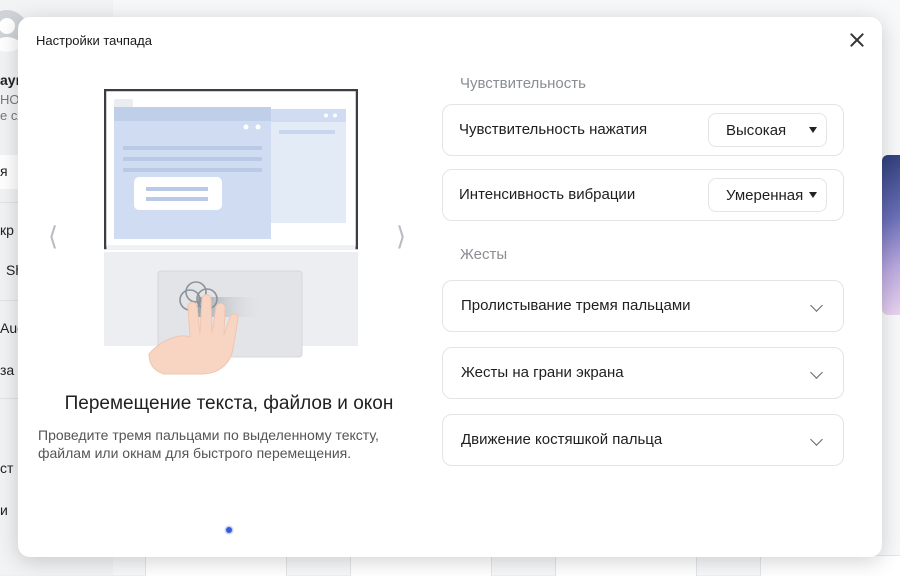 This screenshot has width=900, height=576. I want to click on knuckle-gesture-row: Движение костяшкой пальца, so click(643, 440).